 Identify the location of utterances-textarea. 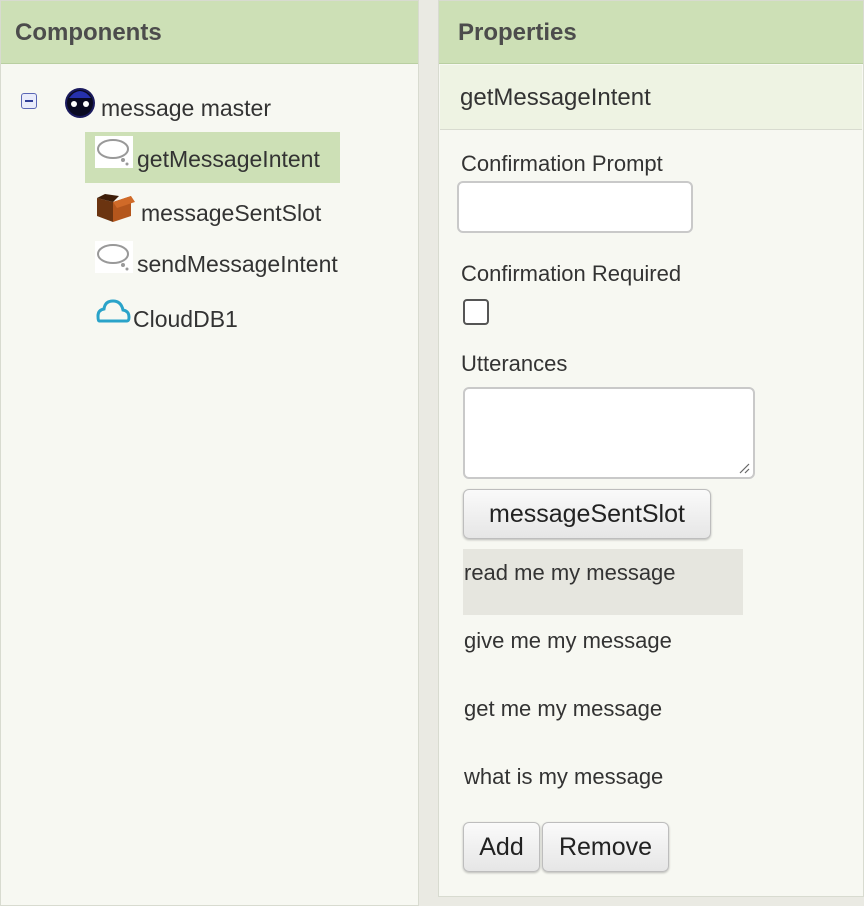
(609, 433).